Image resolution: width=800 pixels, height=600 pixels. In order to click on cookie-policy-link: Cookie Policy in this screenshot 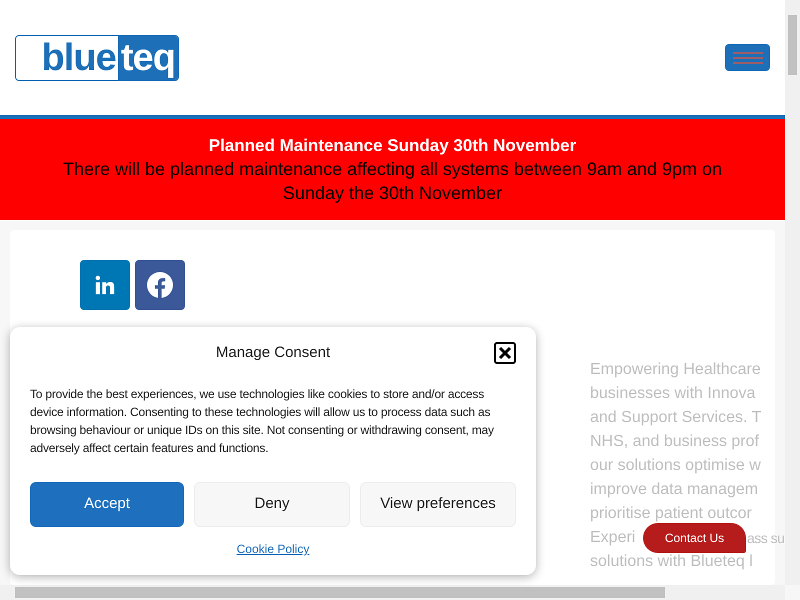, I will do `click(273, 549)`.